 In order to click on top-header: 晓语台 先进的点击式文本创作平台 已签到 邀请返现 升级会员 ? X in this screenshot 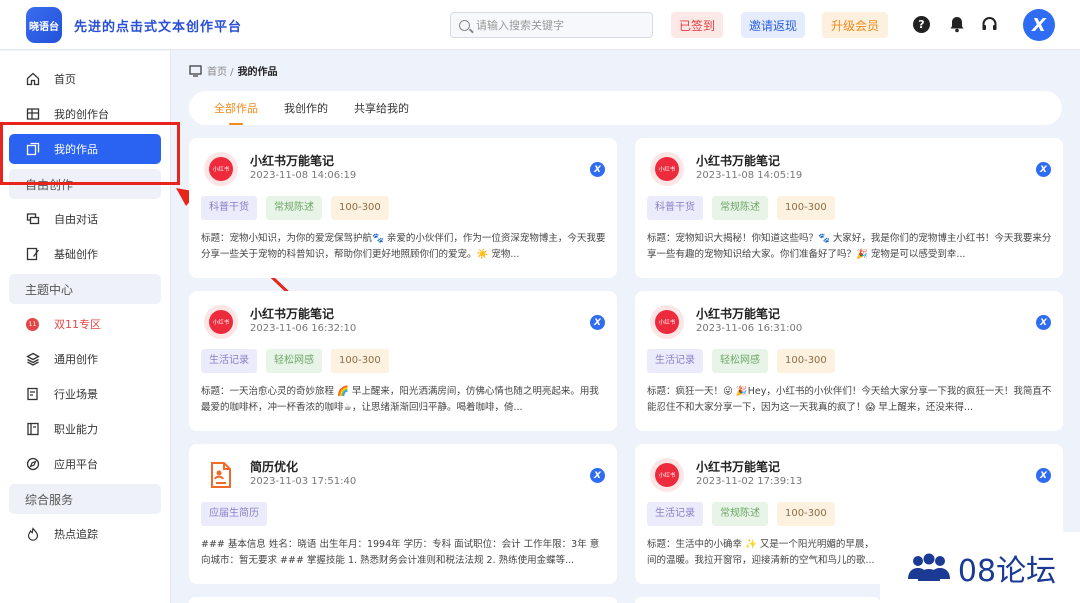, I will do `click(540, 25)`.